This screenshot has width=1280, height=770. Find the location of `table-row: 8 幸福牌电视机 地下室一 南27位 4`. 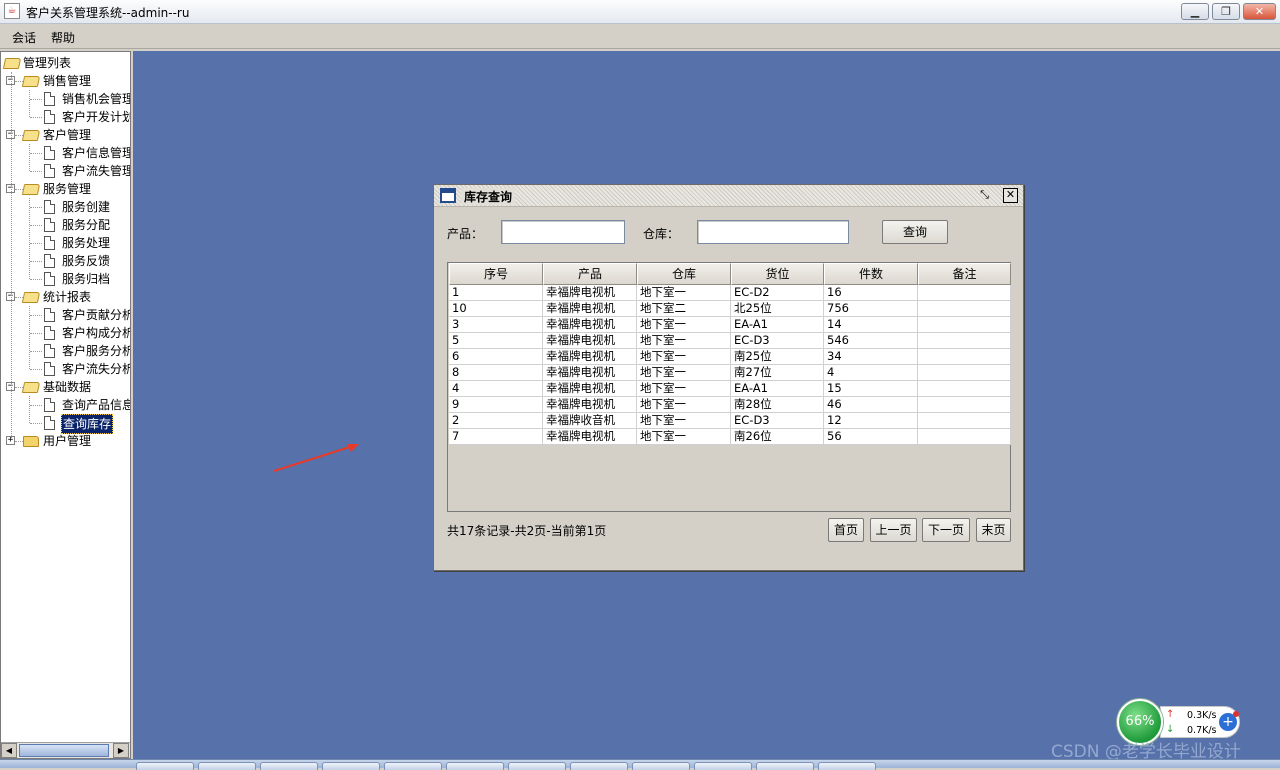

table-row: 8 幸福牌电视机 地下室一 南27位 4 is located at coordinates (730, 373).